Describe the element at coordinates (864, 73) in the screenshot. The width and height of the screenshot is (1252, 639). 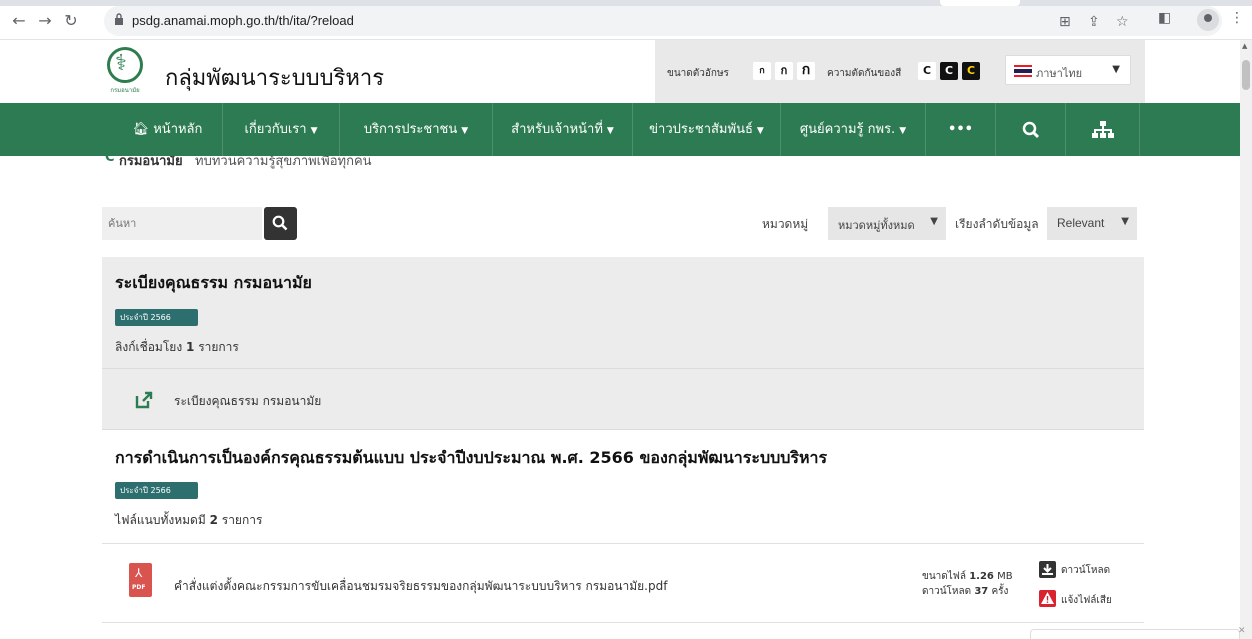
I see `contrast-label: ความตัดกันของสี` at that location.